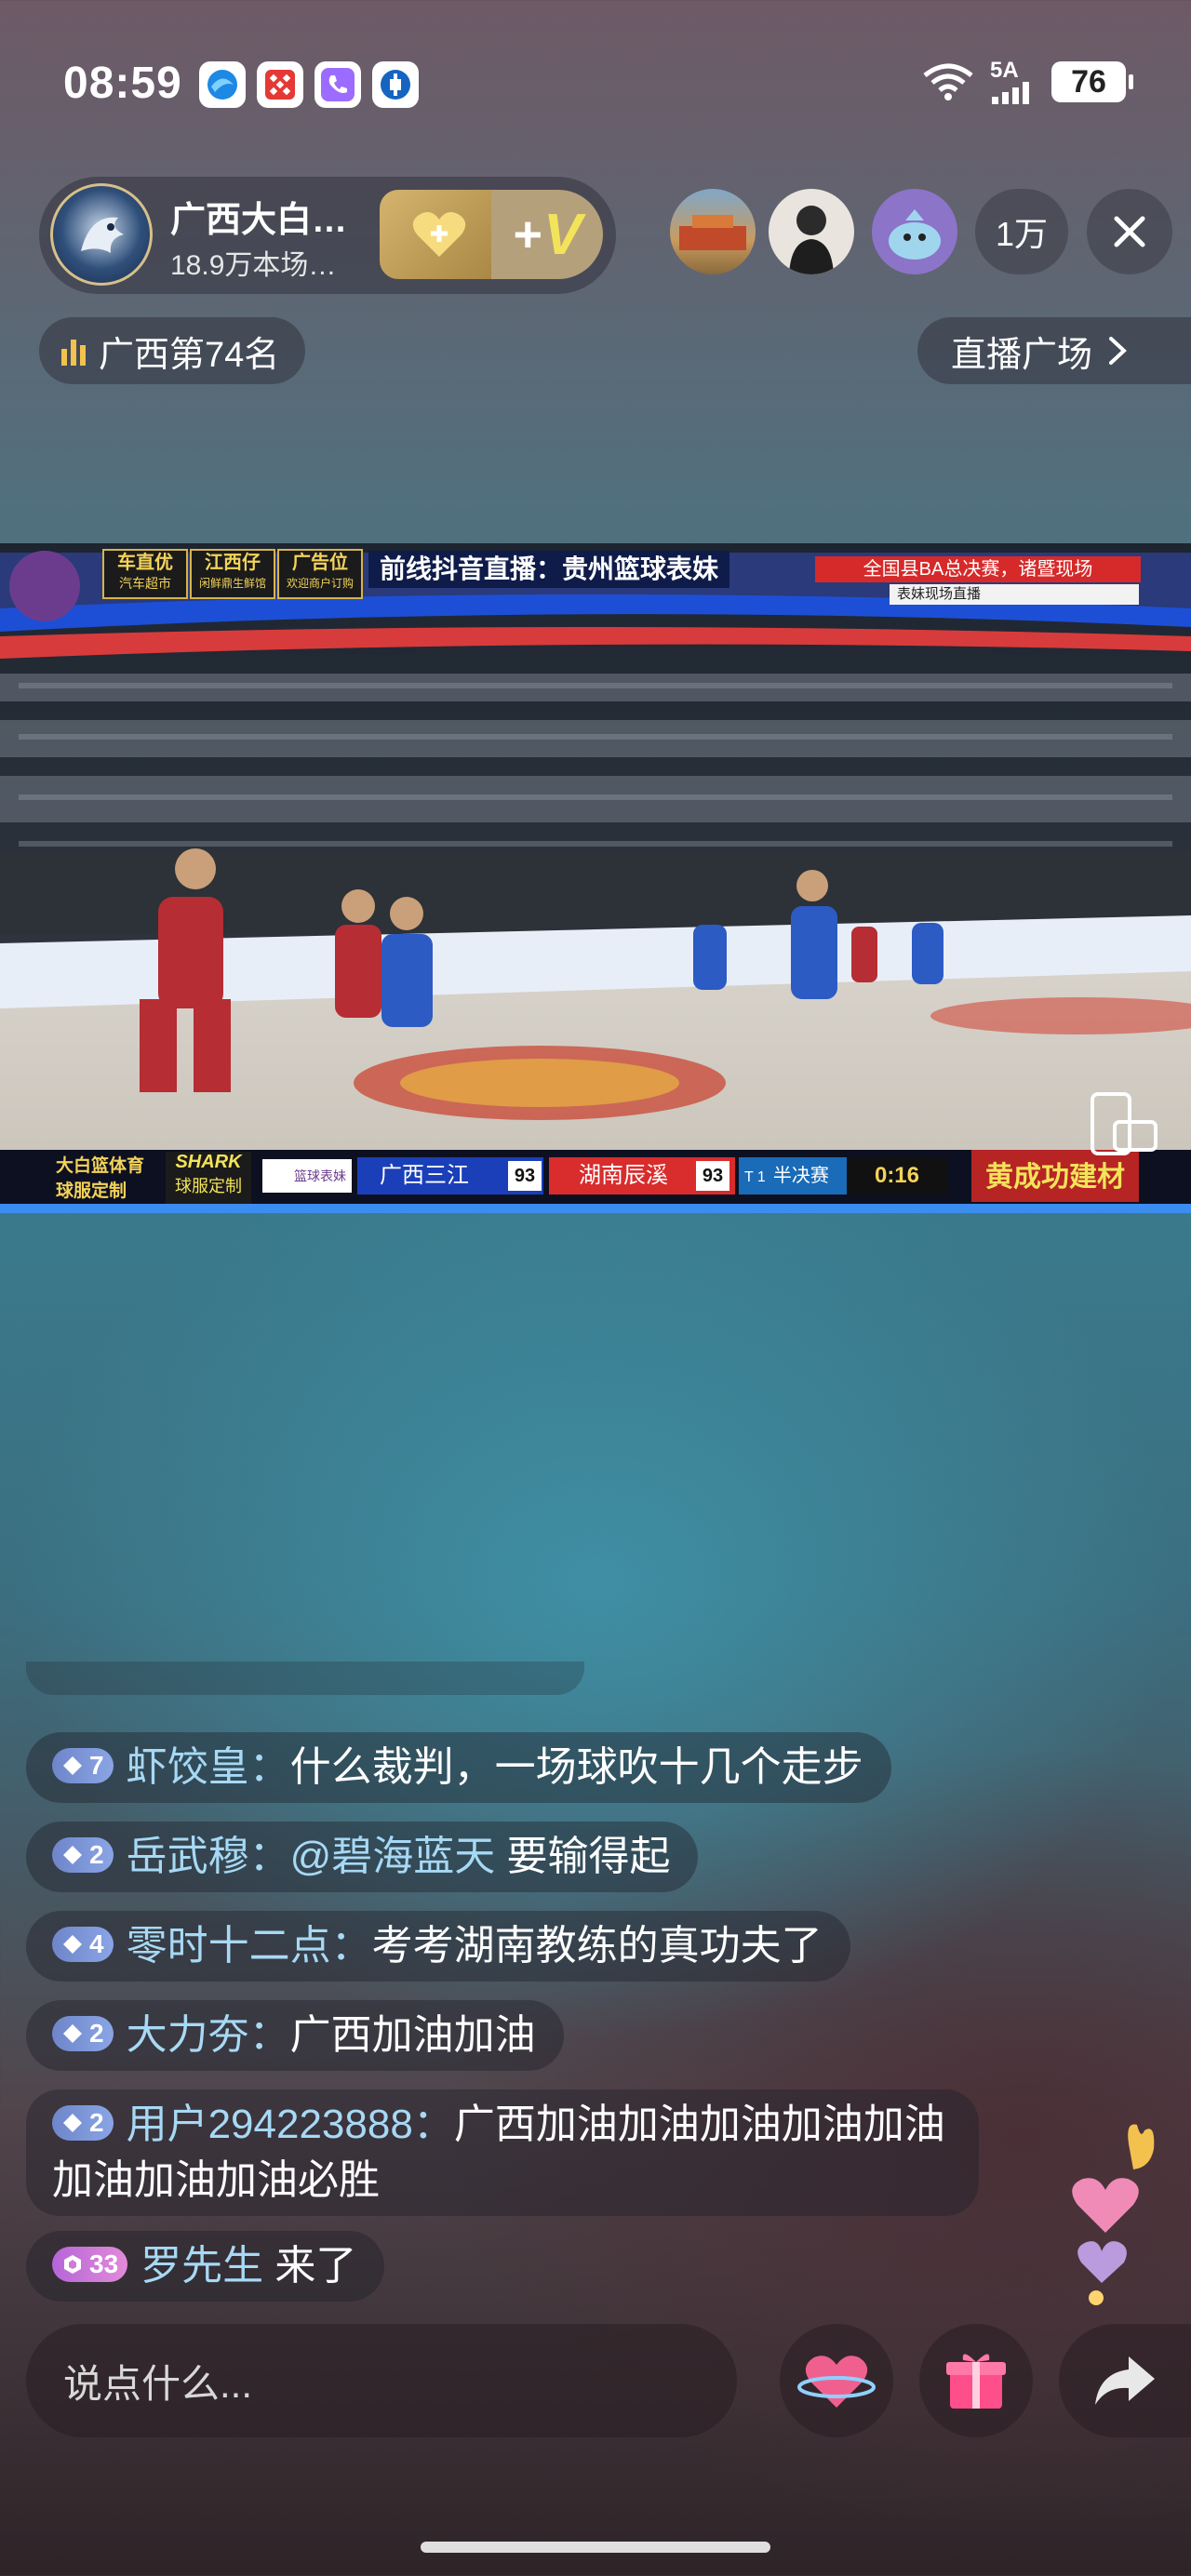  What do you see at coordinates (897, 1176) in the screenshot?
I see `game-clock: 0:16` at bounding box center [897, 1176].